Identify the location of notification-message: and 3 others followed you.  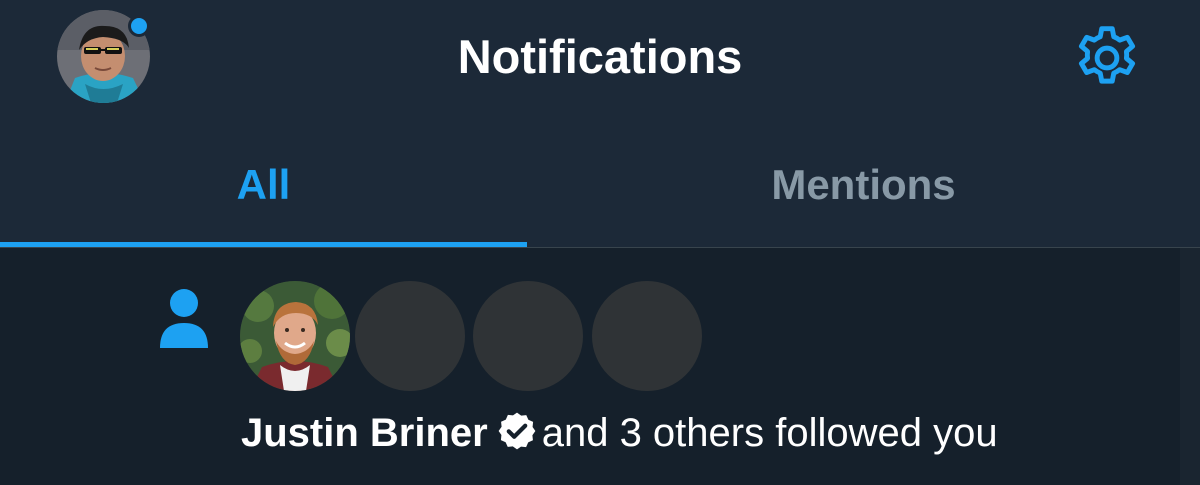
(769, 433).